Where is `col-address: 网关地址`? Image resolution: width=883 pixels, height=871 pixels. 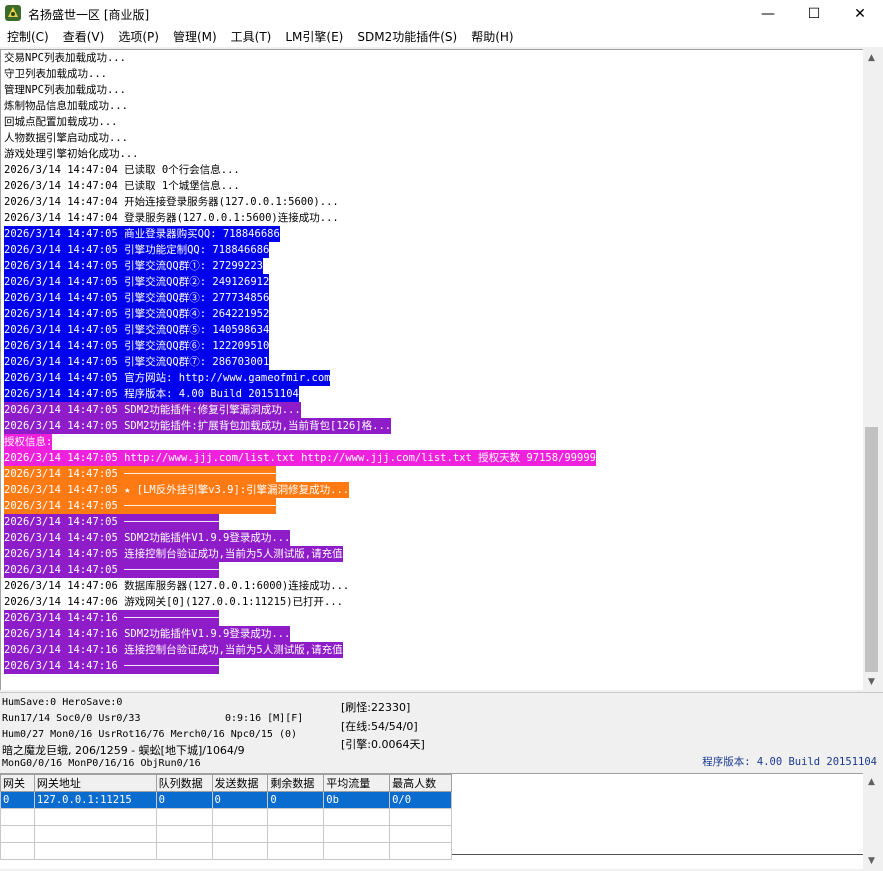 col-address: 网关地址 is located at coordinates (95, 783).